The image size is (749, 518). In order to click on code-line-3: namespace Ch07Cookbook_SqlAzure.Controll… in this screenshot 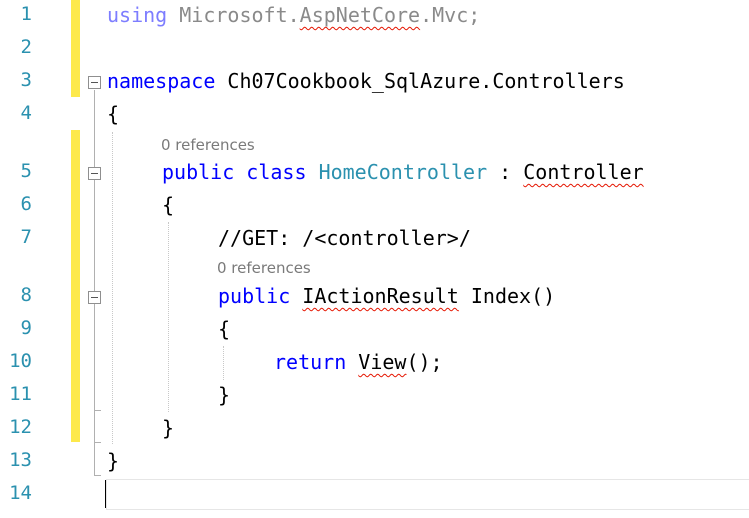, I will do `click(366, 81)`.